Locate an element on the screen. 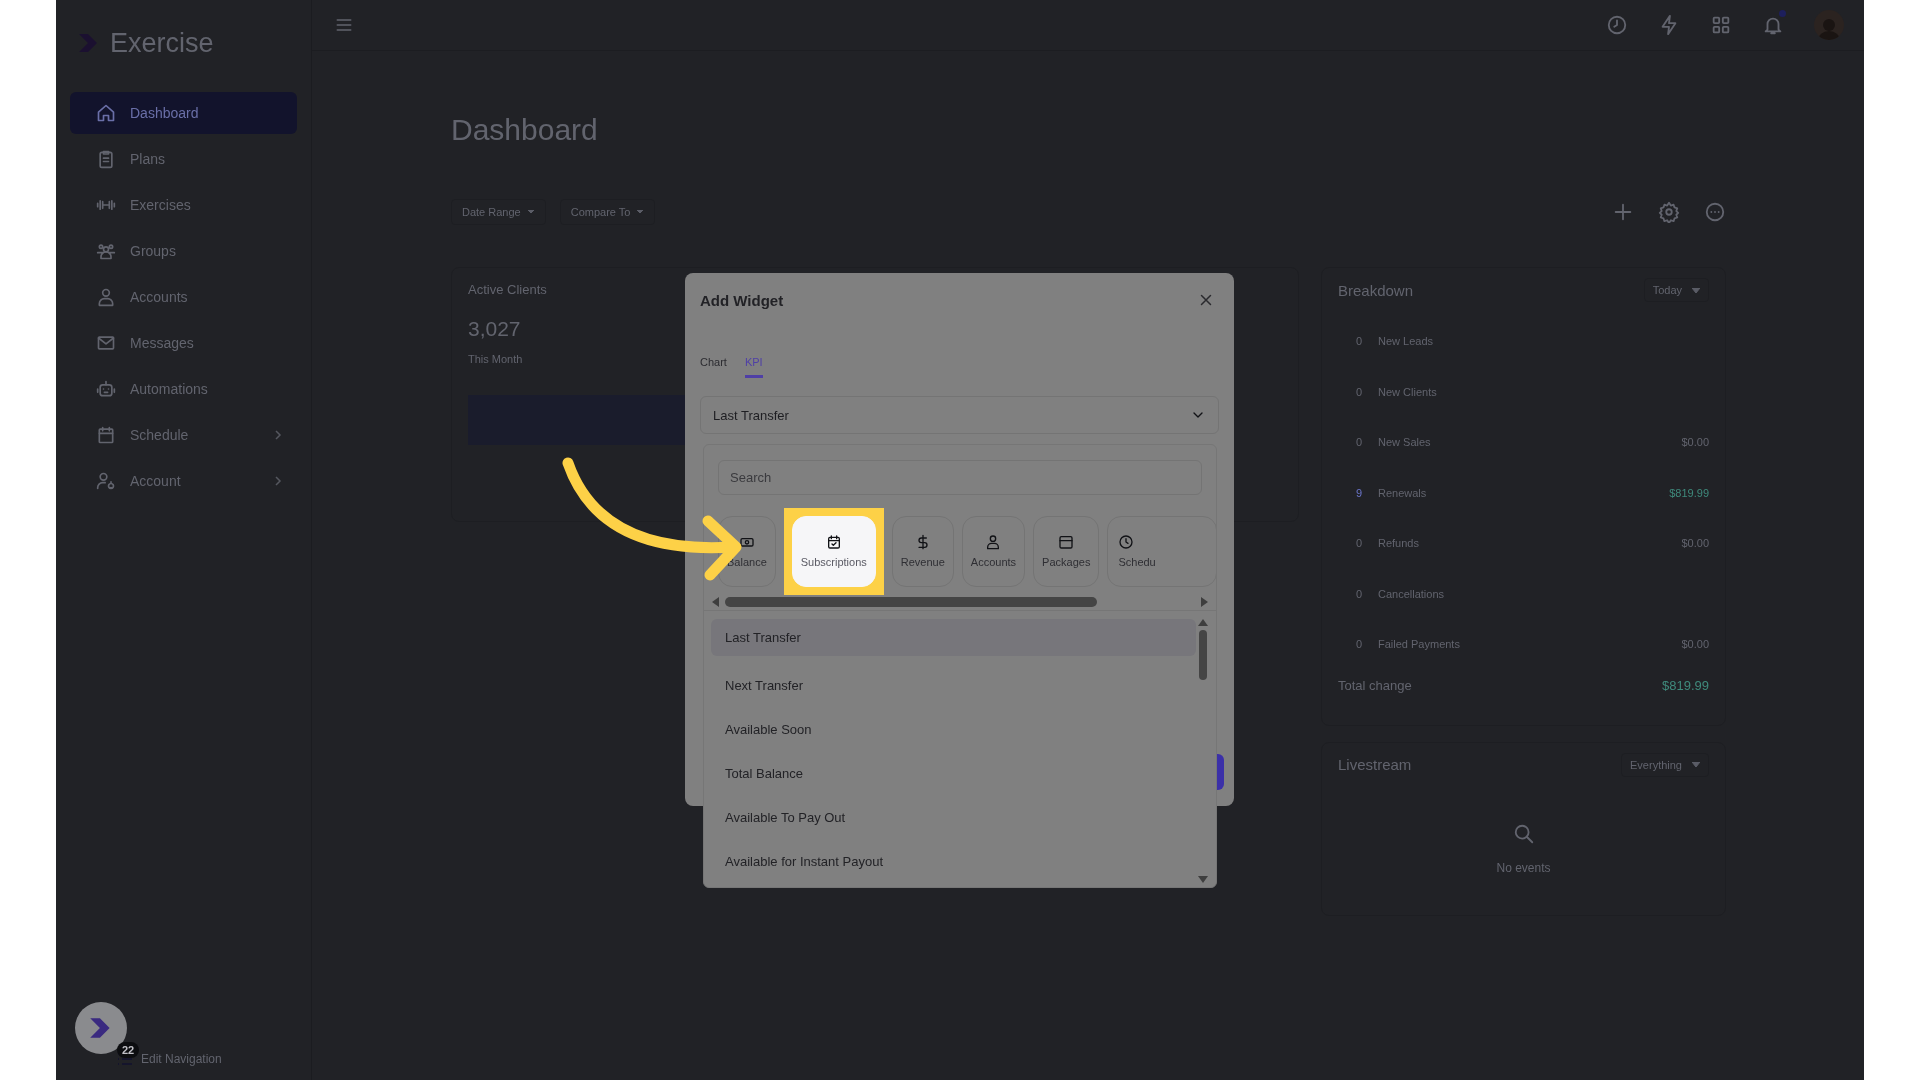  category-tile: Accounts is located at coordinates (993, 551).